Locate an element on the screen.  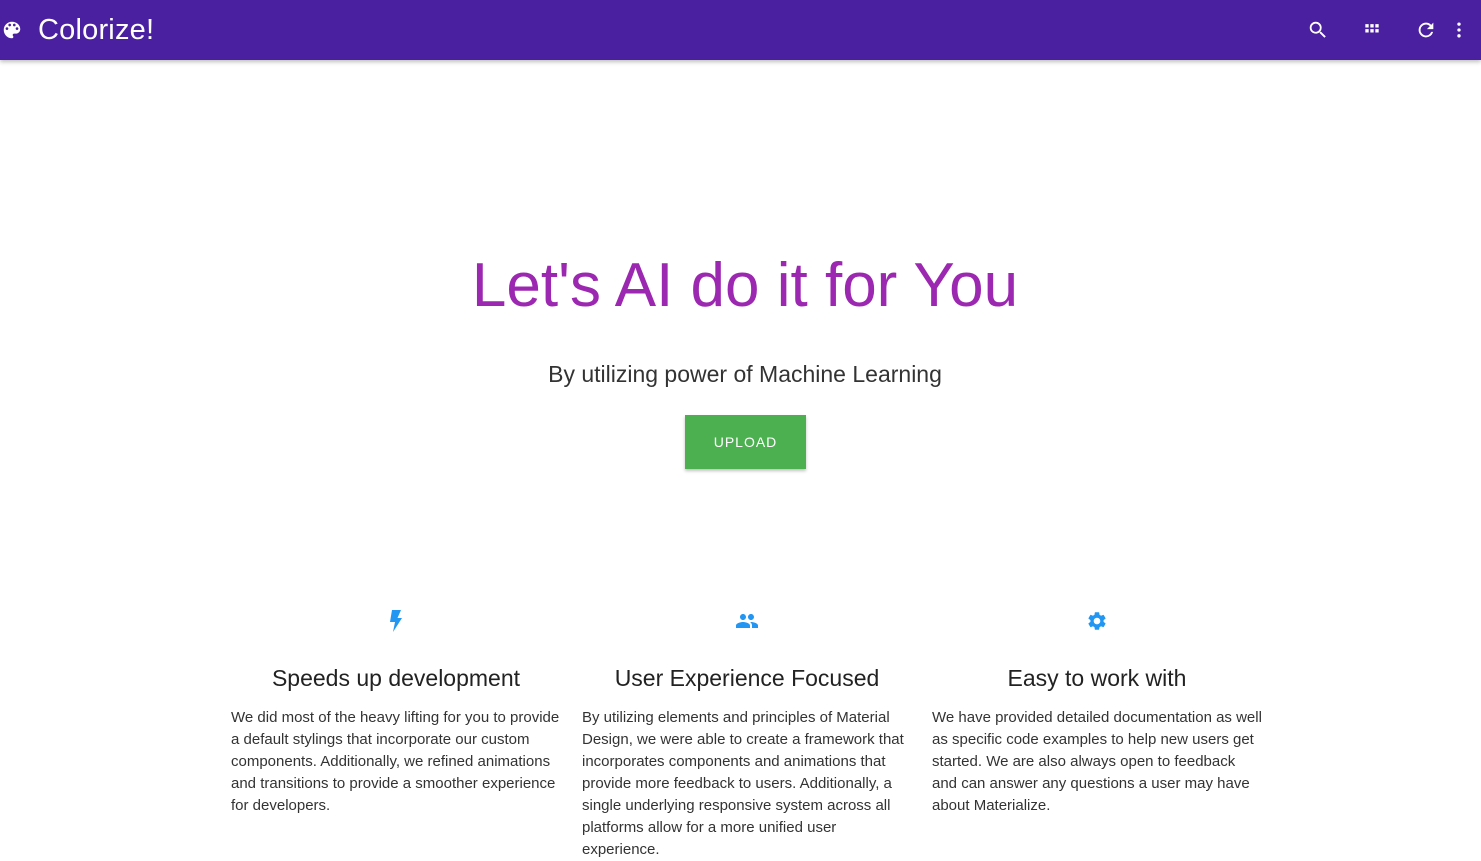
brand-logo: Colorize! is located at coordinates (77, 30).